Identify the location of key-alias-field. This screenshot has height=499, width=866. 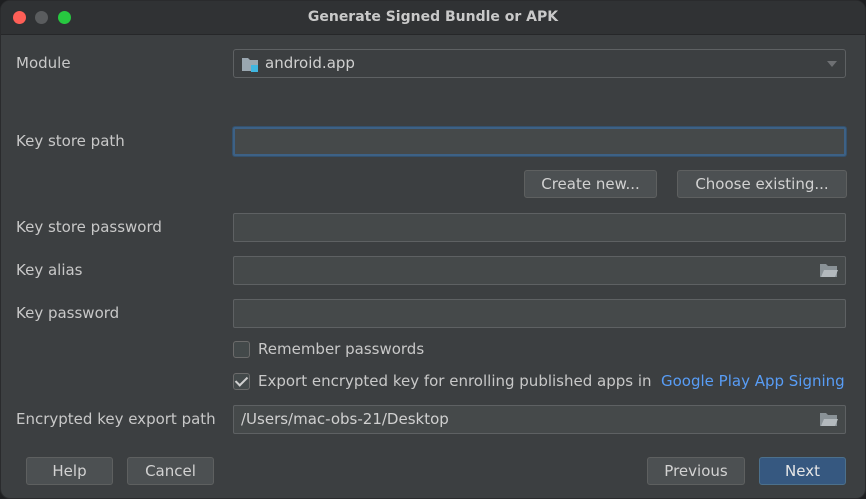
(539, 270).